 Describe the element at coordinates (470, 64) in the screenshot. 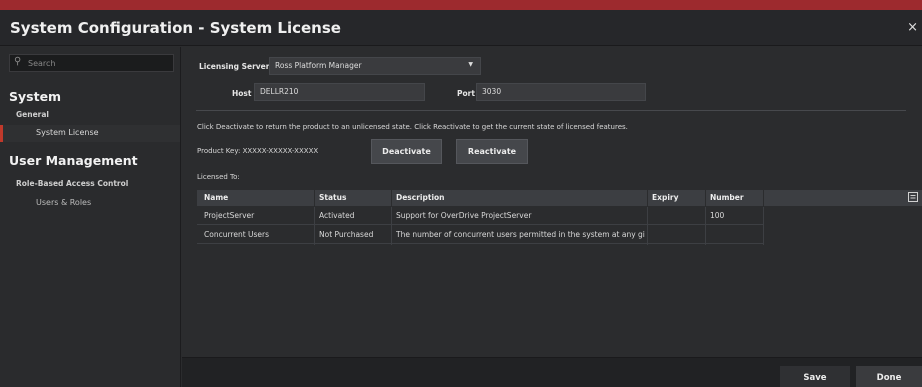

I see `chevron-down-icon: ▼` at that location.